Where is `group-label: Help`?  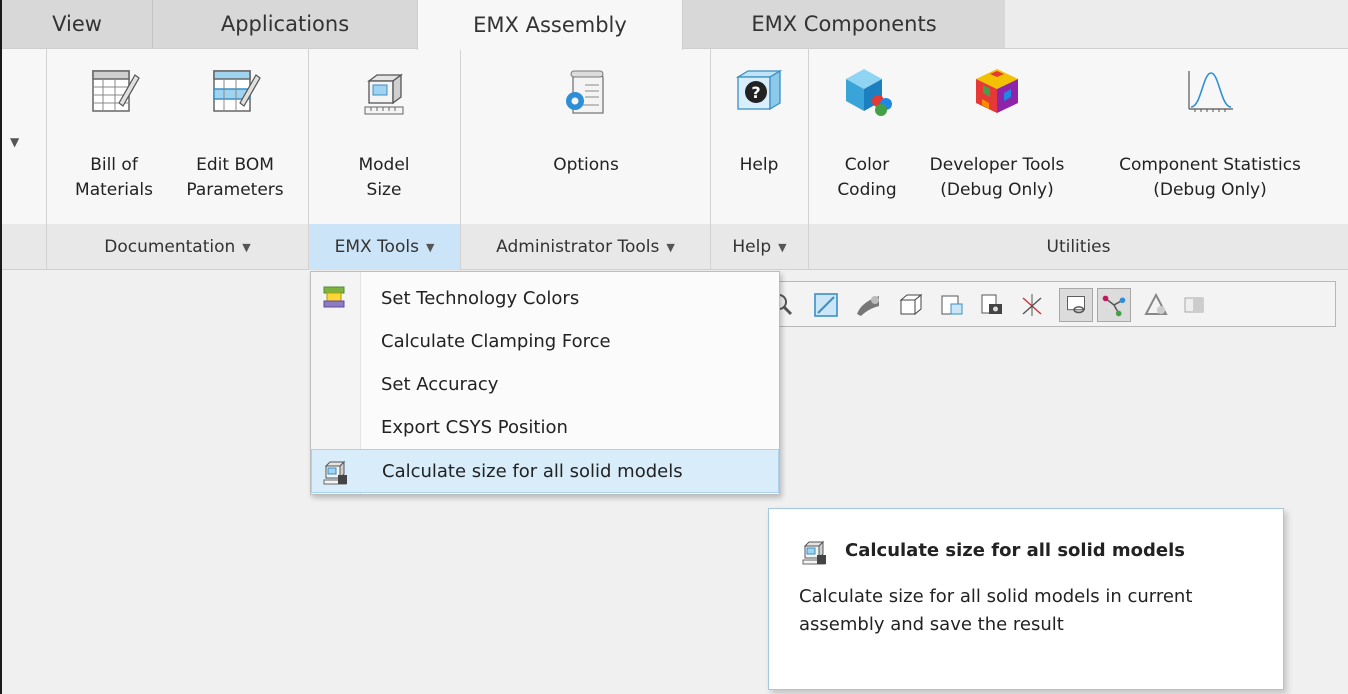 group-label: Help is located at coordinates (752, 247).